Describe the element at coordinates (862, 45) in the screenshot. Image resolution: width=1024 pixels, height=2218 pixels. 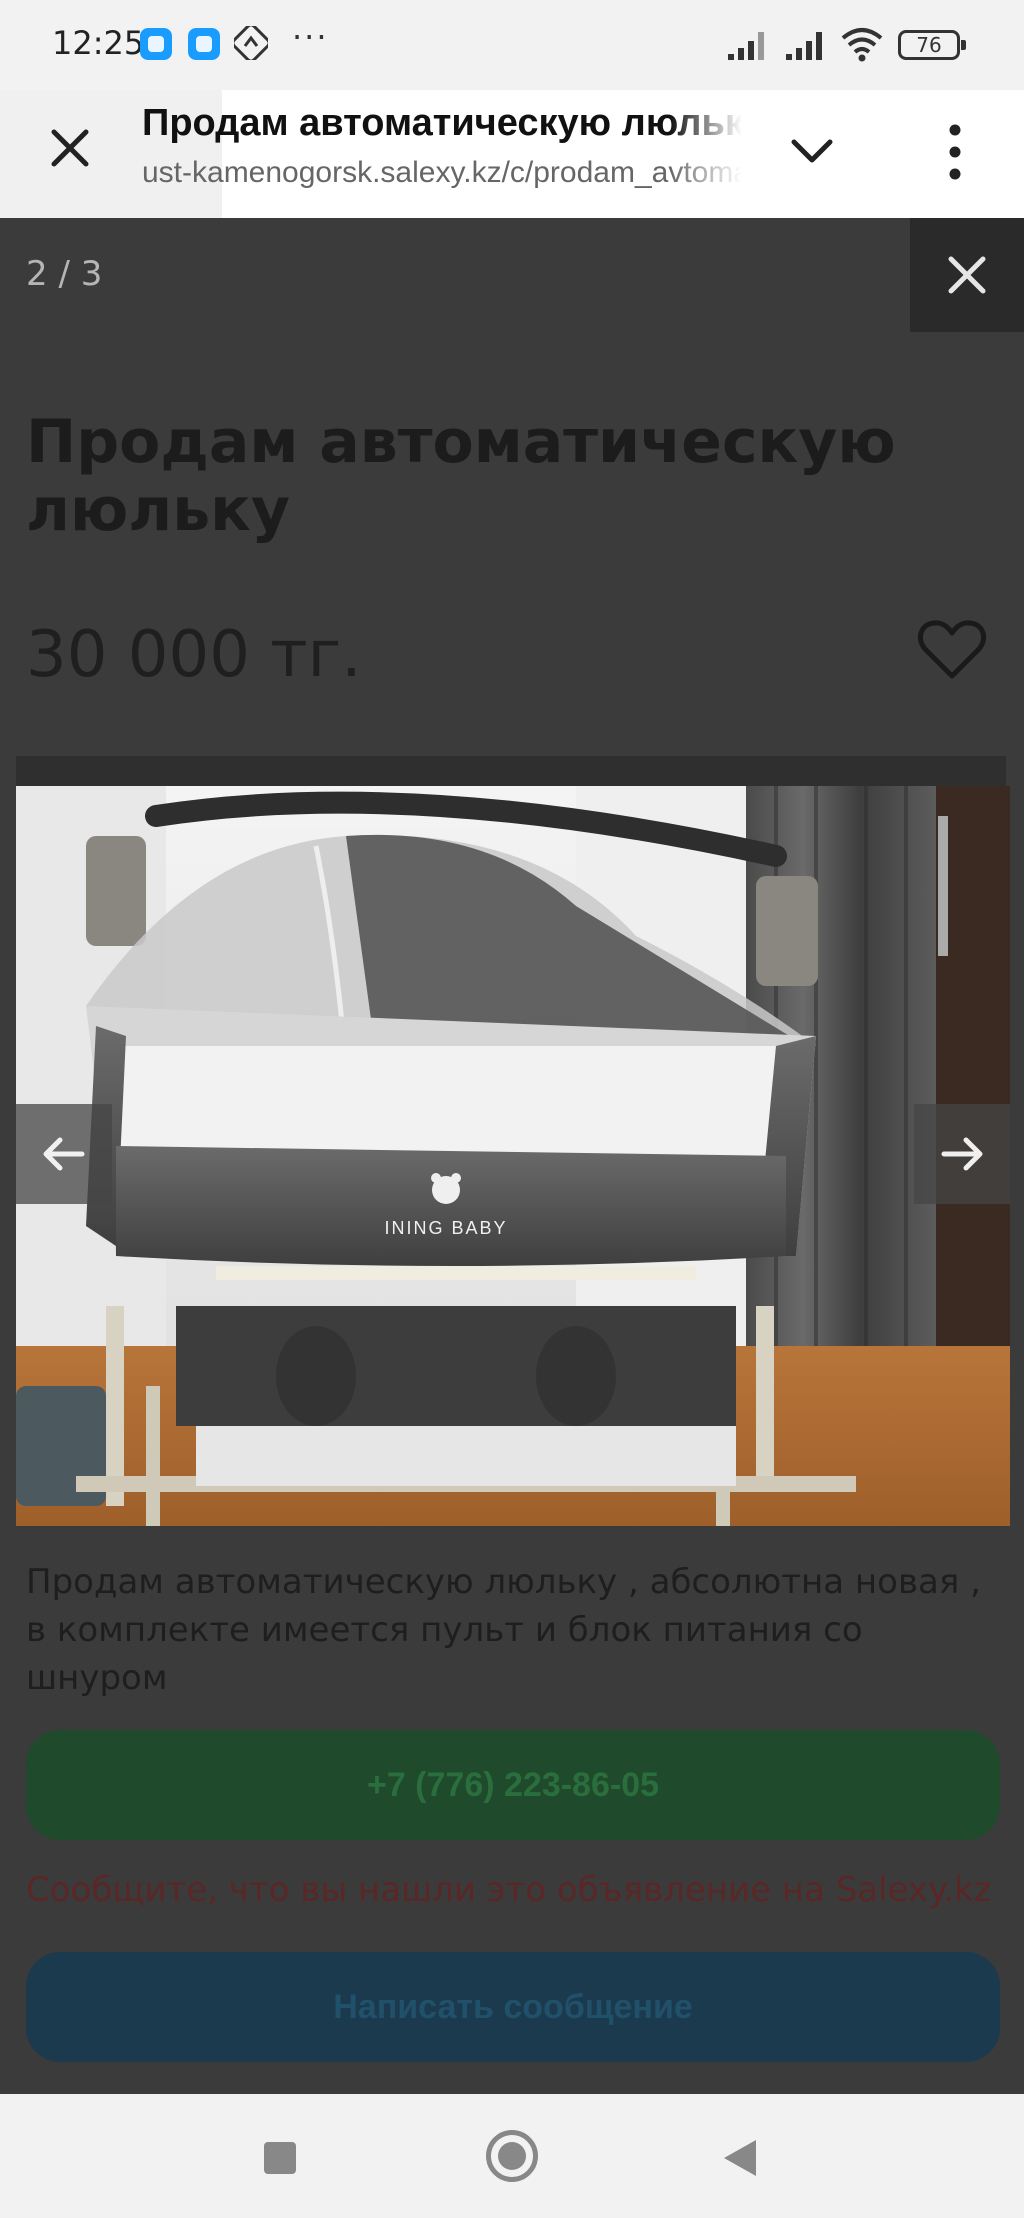
I see `wifi-icon` at that location.